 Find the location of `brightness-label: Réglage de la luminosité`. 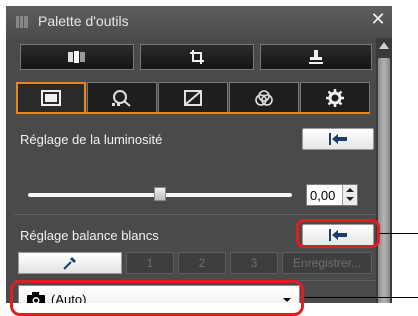

brightness-label: Réglage de la luminosité is located at coordinates (91, 139).